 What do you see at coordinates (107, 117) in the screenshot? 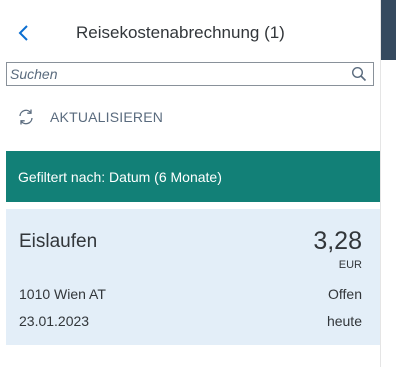
I see `refresh-label: AKTUALISIEREN` at bounding box center [107, 117].